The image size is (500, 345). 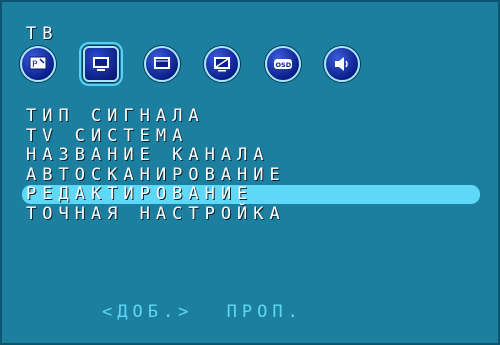 What do you see at coordinates (211, 312) in the screenshot?
I see `footer-hints: <ДОБ.> ПРОП.` at bounding box center [211, 312].